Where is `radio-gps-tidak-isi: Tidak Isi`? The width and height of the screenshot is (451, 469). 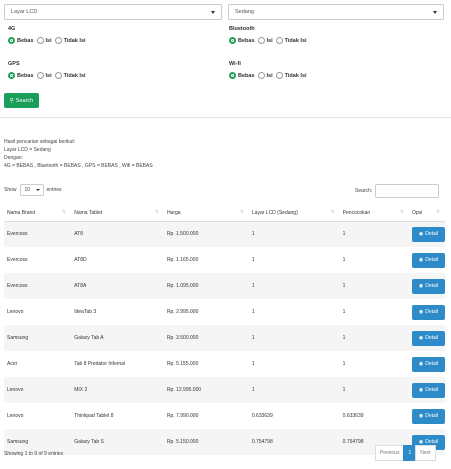 radio-gps-tidak-isi: Tidak Isi is located at coordinates (70, 75).